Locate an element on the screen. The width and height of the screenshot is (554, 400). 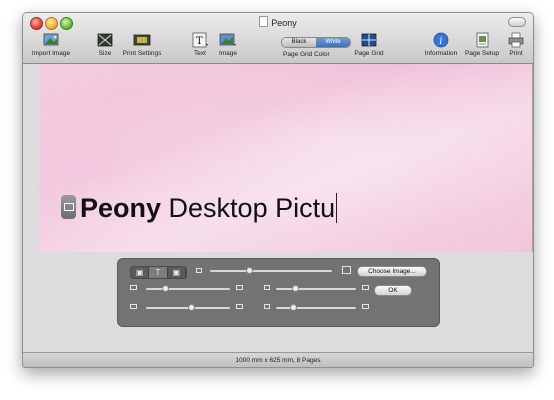
page-setup-icon is located at coordinates (482, 40).